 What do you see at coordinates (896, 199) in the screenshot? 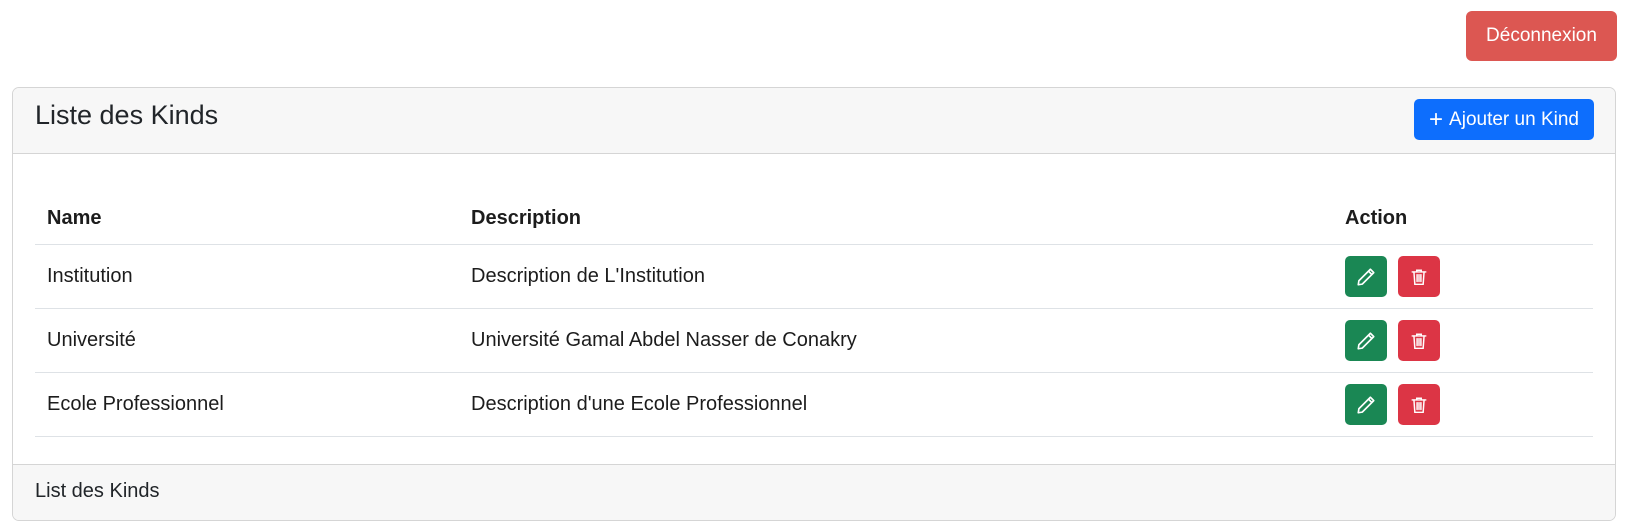
I see `column-header-description: Description` at bounding box center [896, 199].